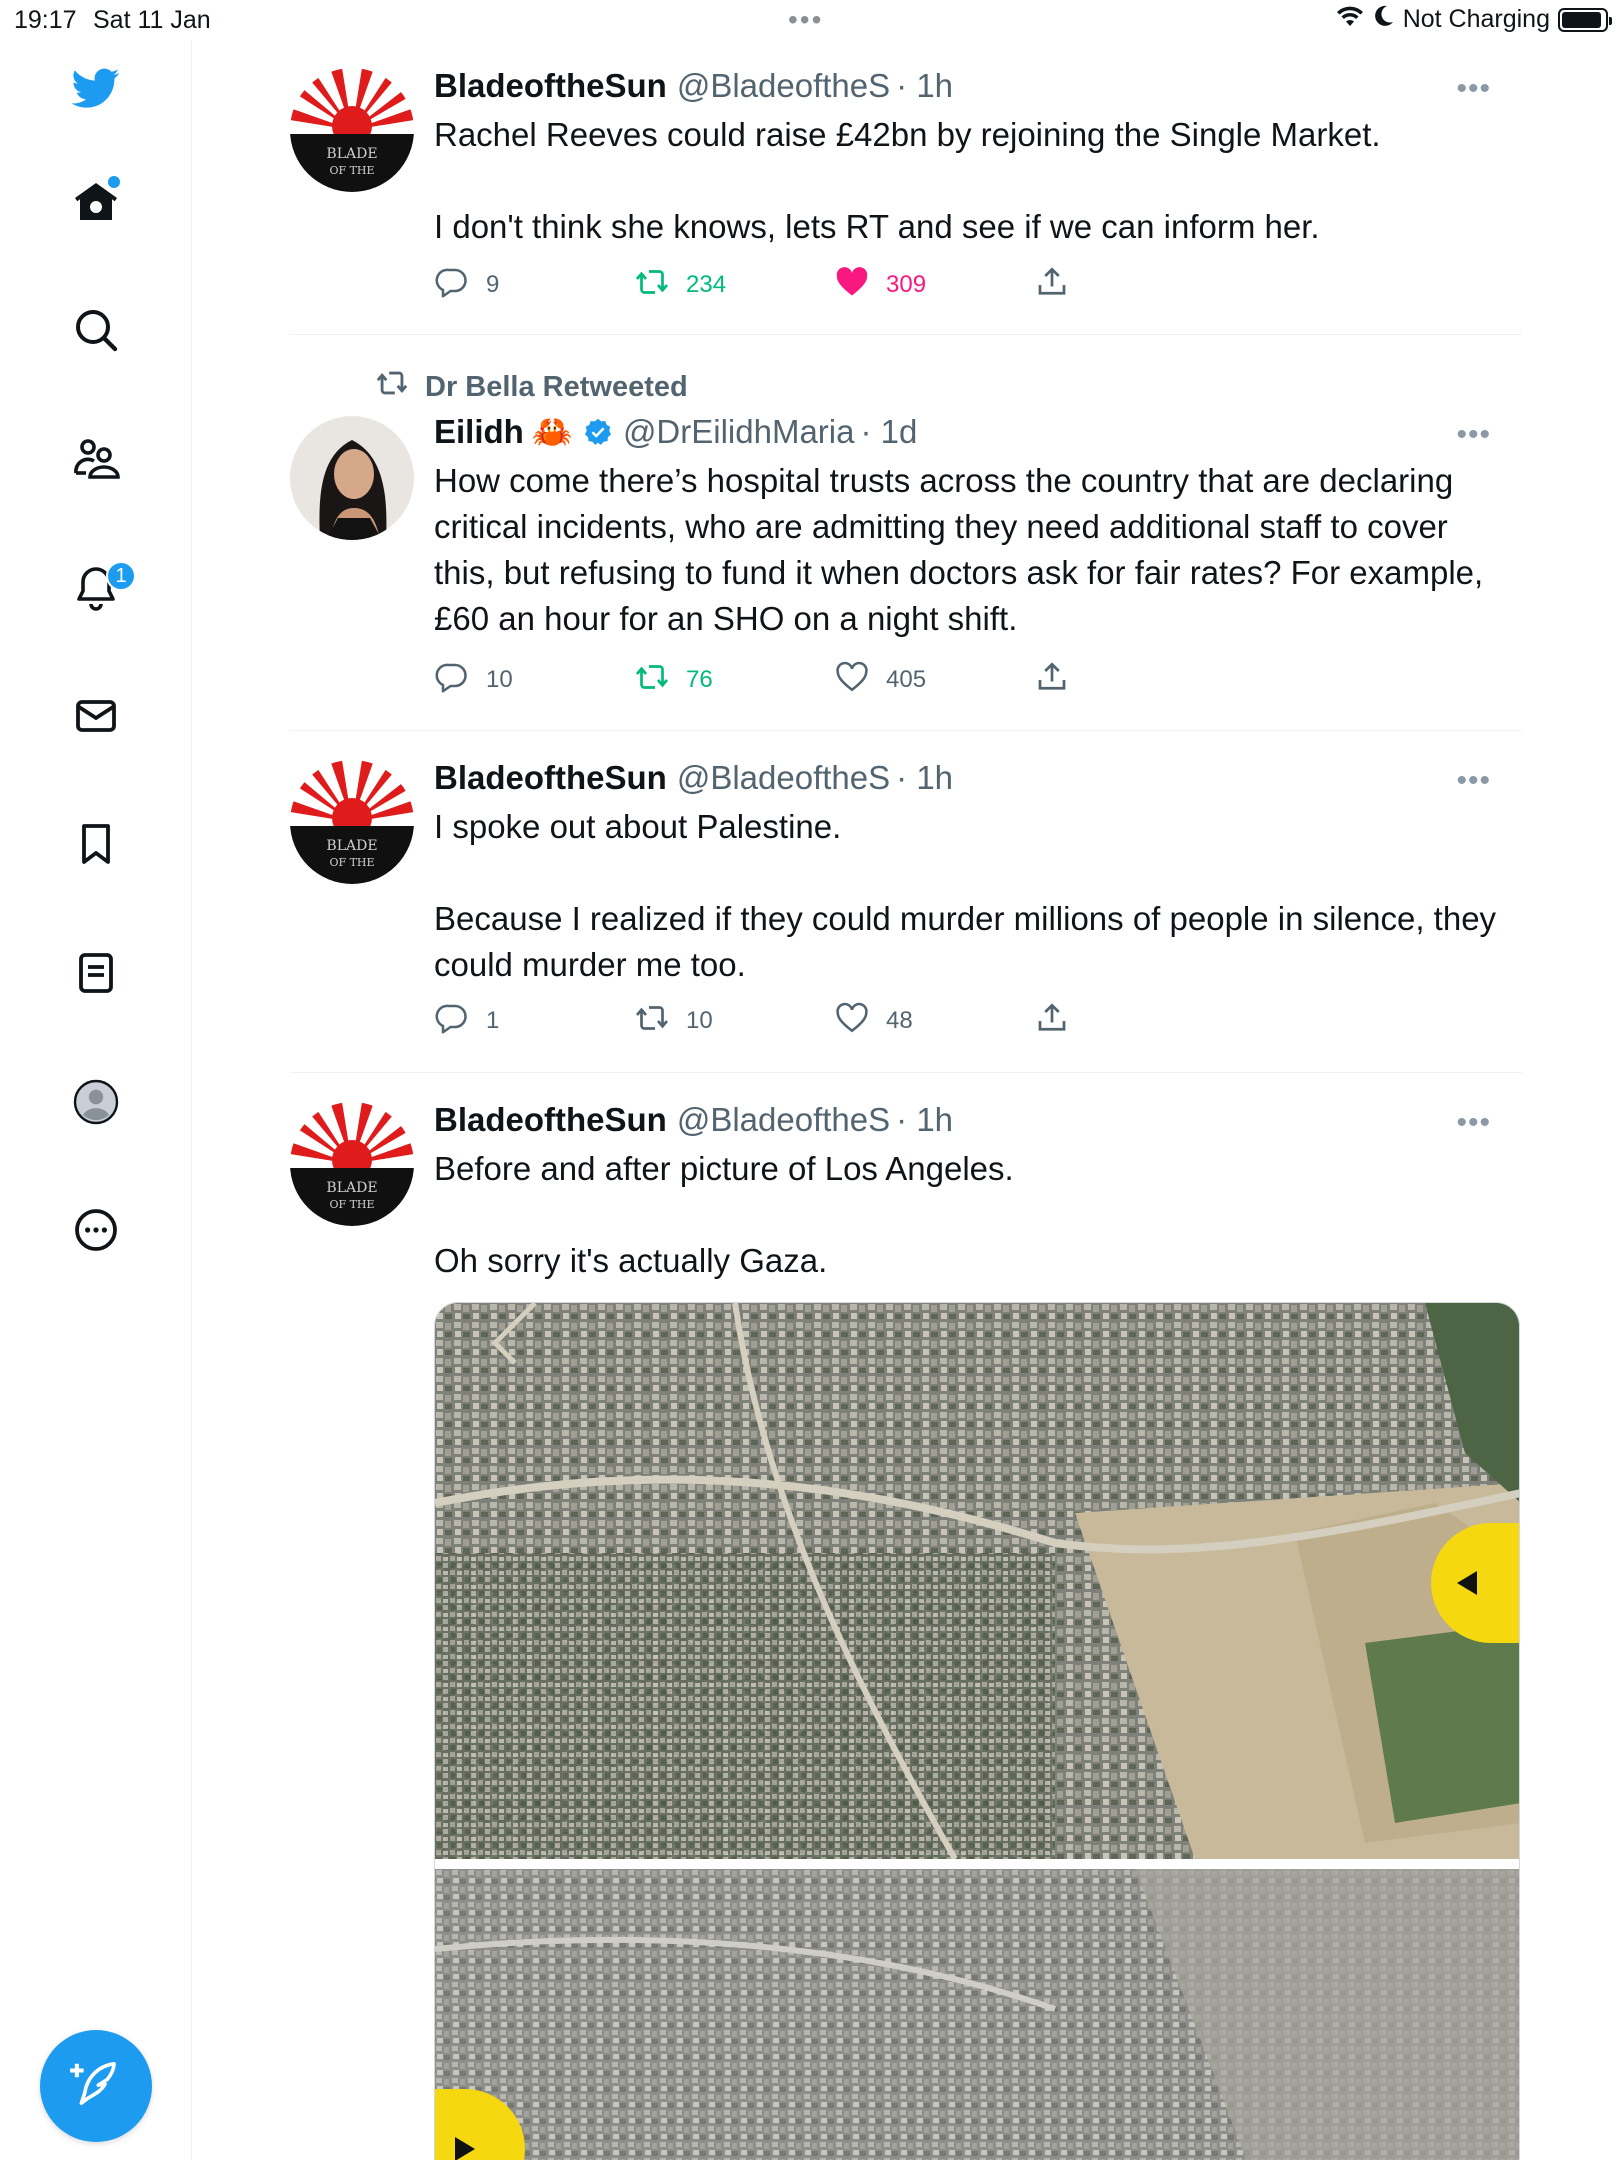 Image resolution: width=1620 pixels, height=2160 pixels. What do you see at coordinates (906, 679) in the screenshot?
I see `like-count: 405` at bounding box center [906, 679].